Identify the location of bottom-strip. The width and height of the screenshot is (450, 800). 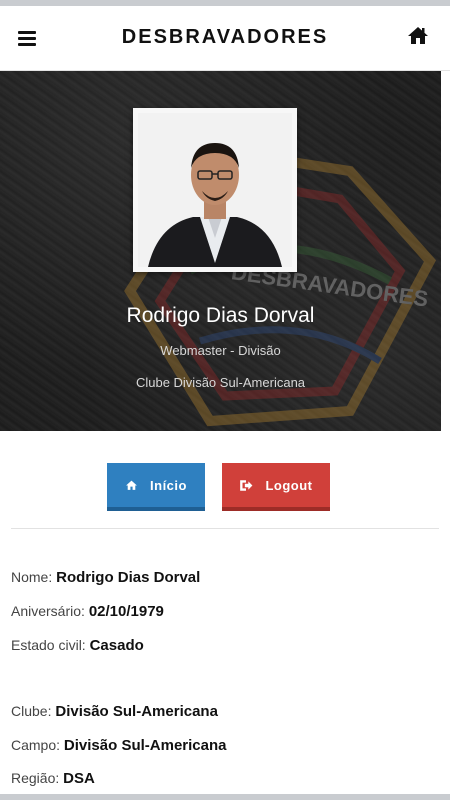
(225, 797).